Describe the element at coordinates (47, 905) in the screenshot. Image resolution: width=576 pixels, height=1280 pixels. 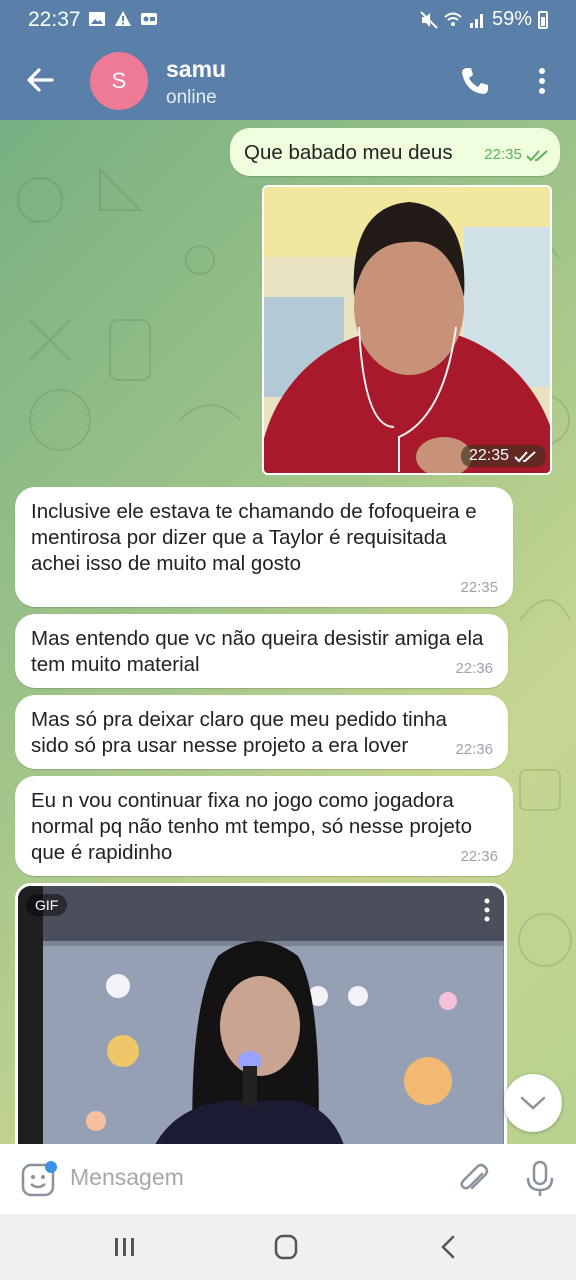
I see `gif-label: GIF` at that location.